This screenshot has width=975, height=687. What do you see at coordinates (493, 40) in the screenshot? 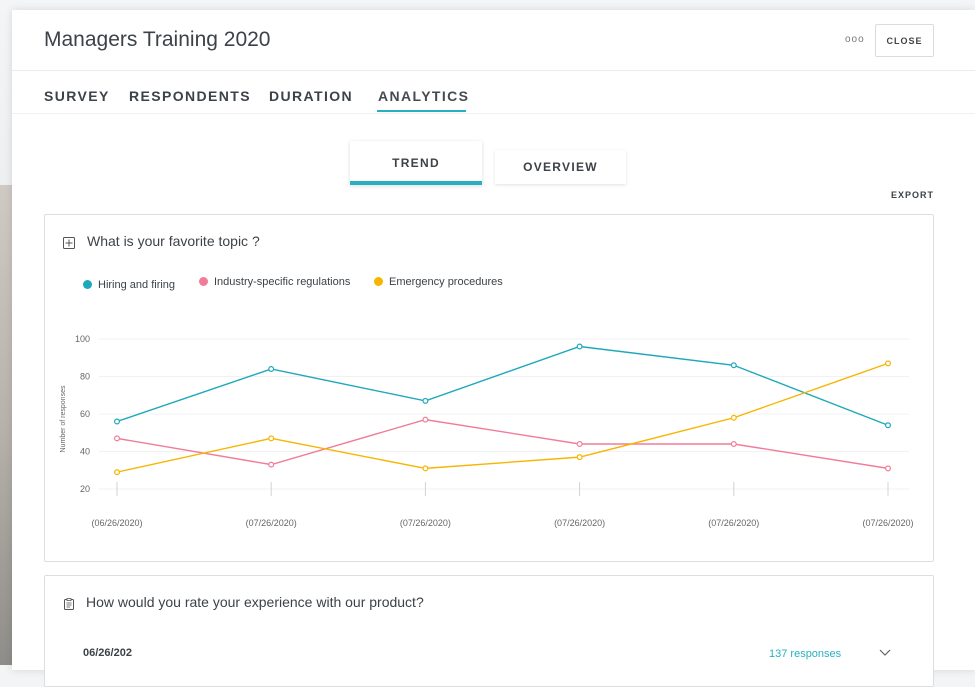
I see `modal-header: Managers Training 2020 ooo CLOSE` at bounding box center [493, 40].